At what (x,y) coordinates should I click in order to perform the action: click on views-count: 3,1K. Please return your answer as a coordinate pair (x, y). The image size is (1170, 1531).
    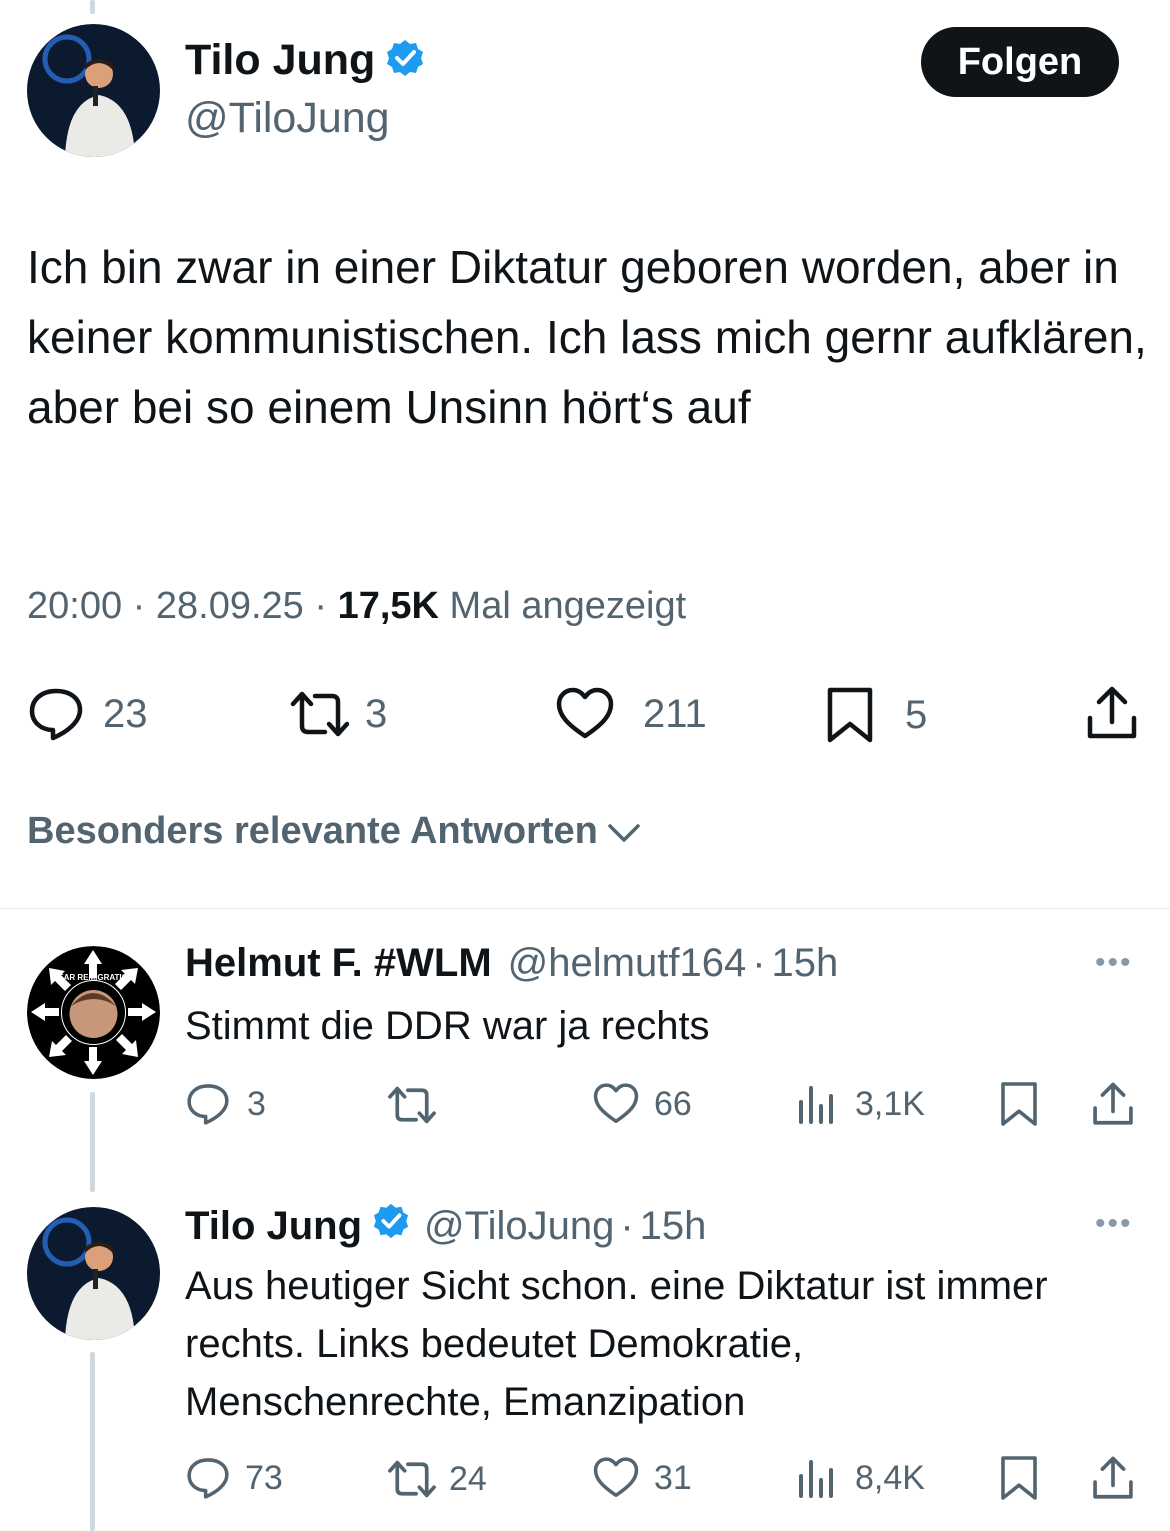
    Looking at the image, I should click on (890, 1103).